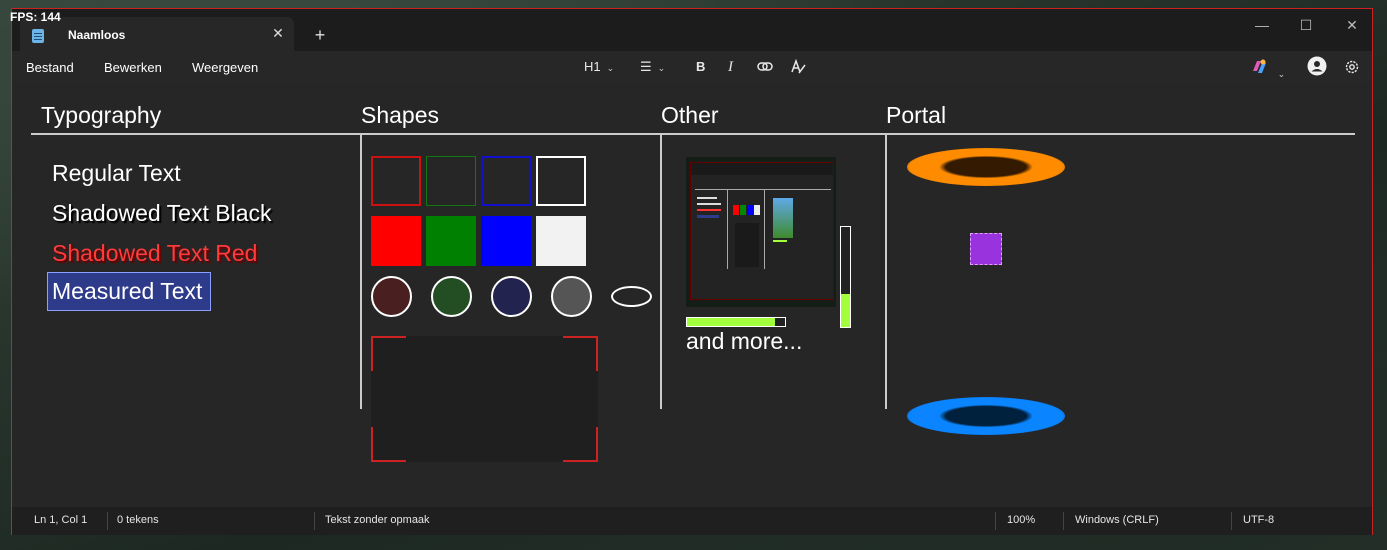  I want to click on close-tab-icon: ✕, so click(278, 33).